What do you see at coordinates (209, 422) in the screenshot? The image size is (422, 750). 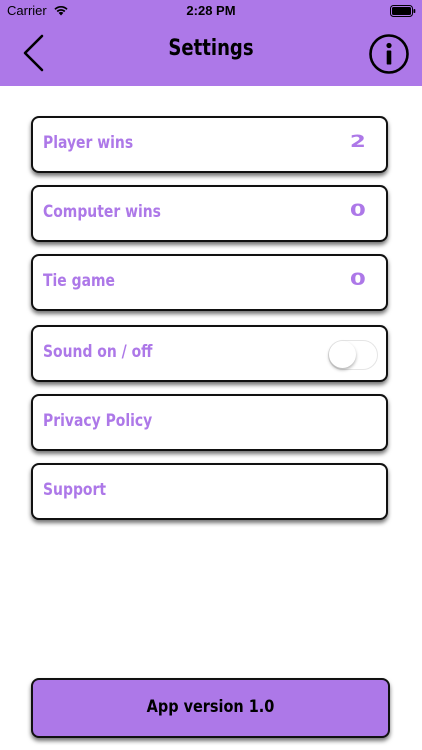 I see `privacy-policy-row: Privacy Policy` at bounding box center [209, 422].